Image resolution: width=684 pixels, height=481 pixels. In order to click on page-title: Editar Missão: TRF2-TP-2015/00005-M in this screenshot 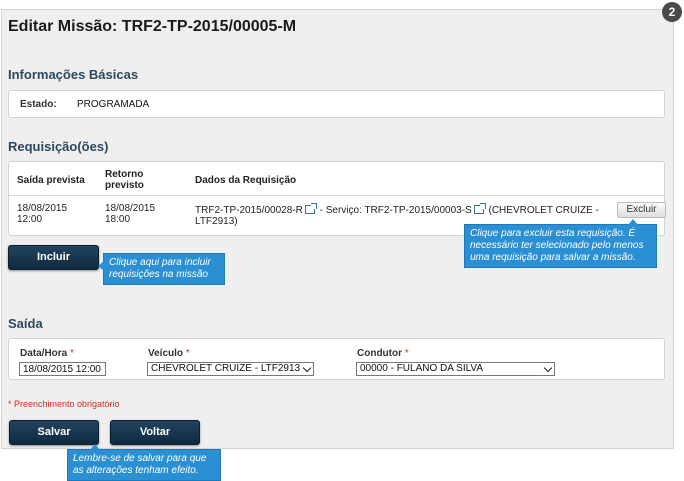, I will do `click(152, 26)`.